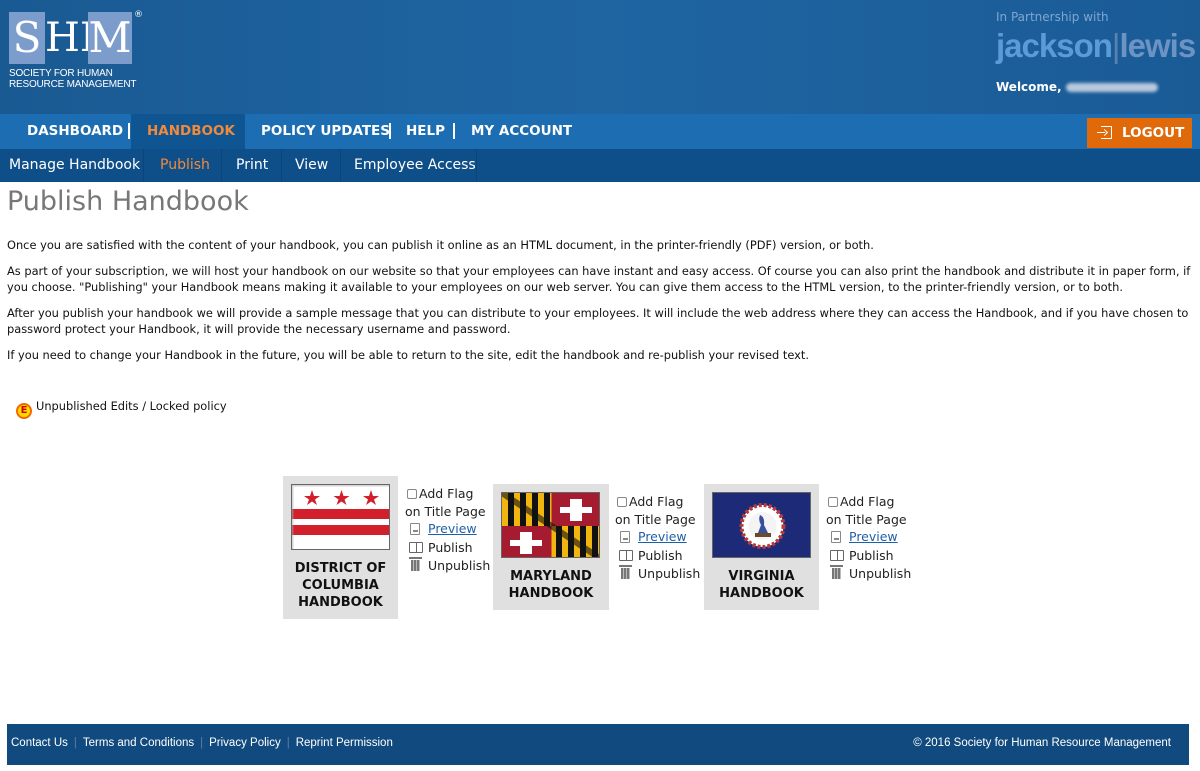 The image size is (1200, 771). I want to click on logo-letters: S HR M, so click(72, 38).